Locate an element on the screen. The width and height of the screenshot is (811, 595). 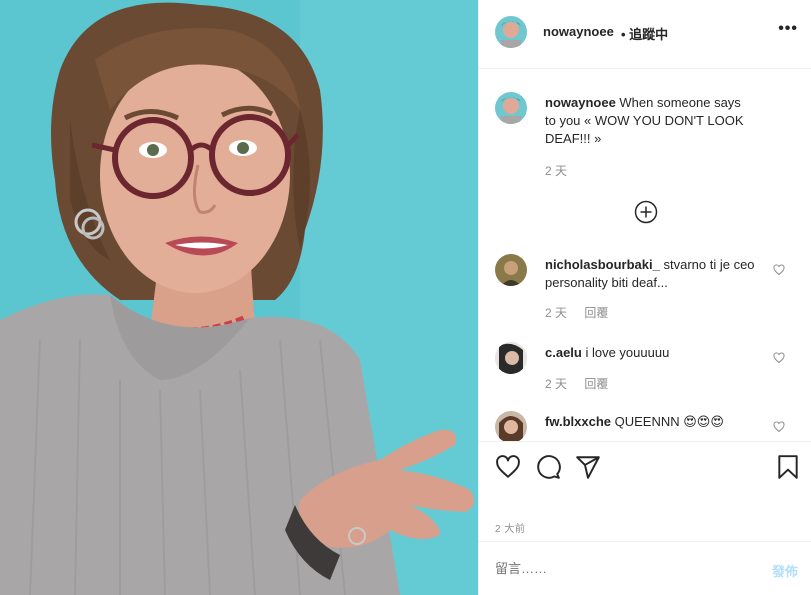
comment-icon is located at coordinates (548, 467).